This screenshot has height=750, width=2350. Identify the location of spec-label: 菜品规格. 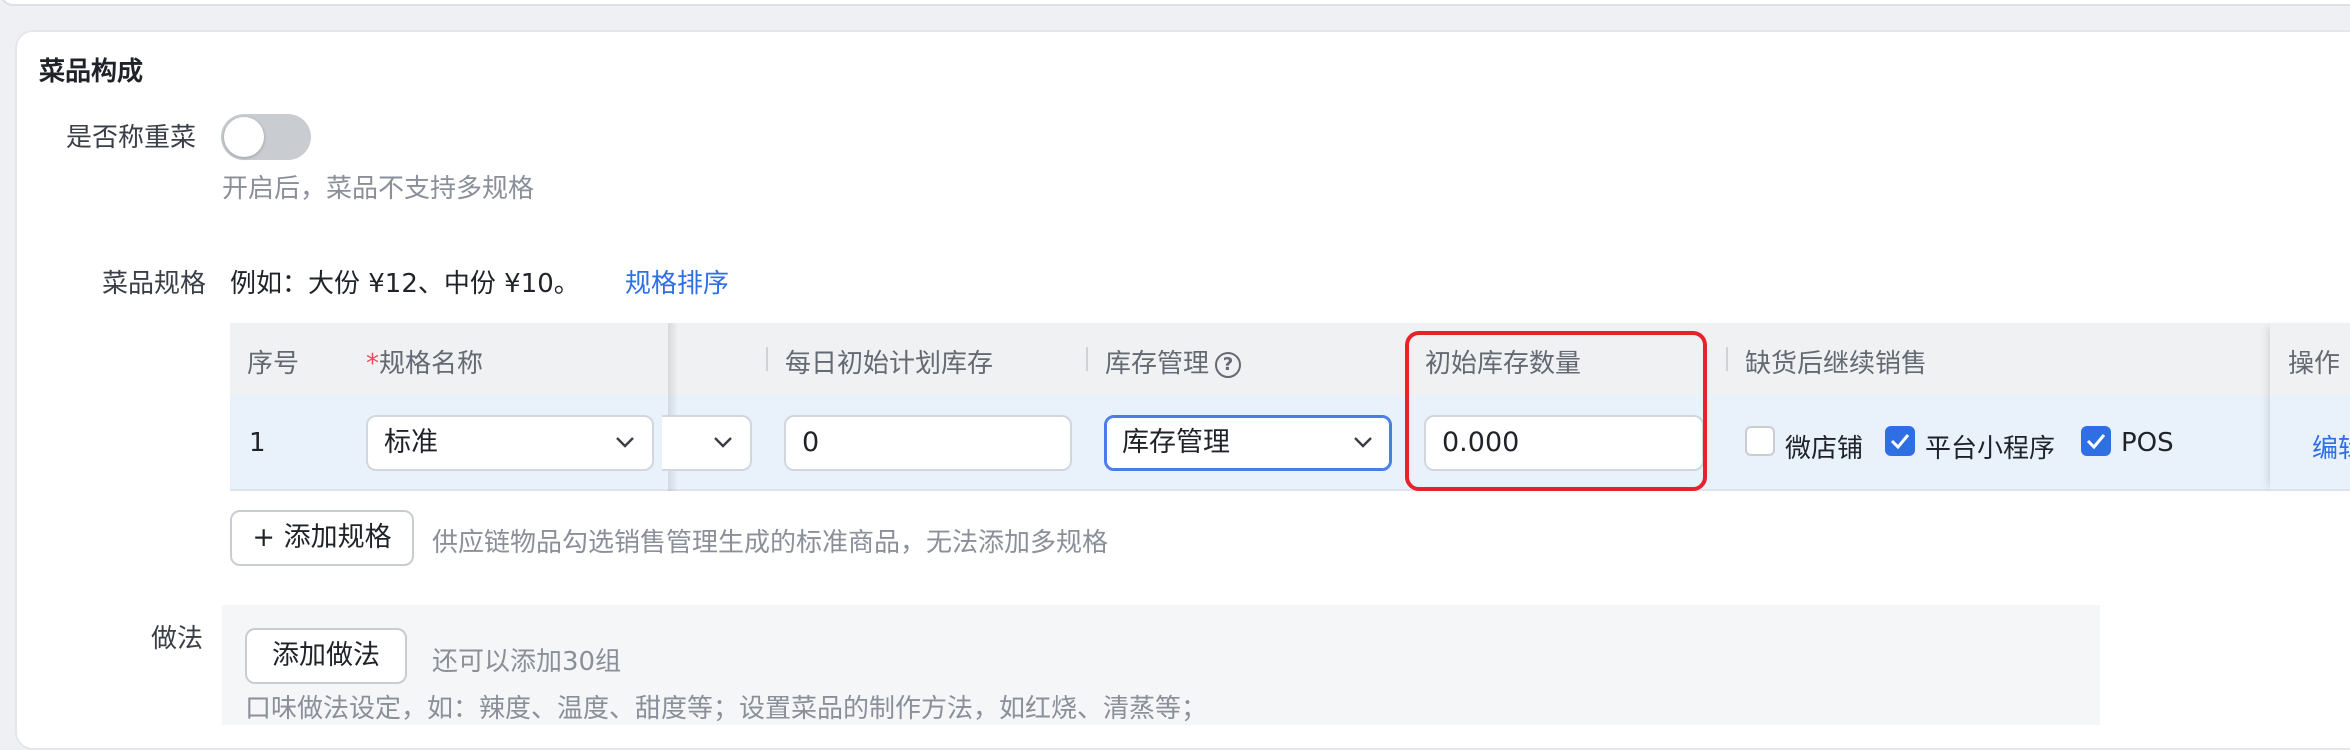
(154, 284).